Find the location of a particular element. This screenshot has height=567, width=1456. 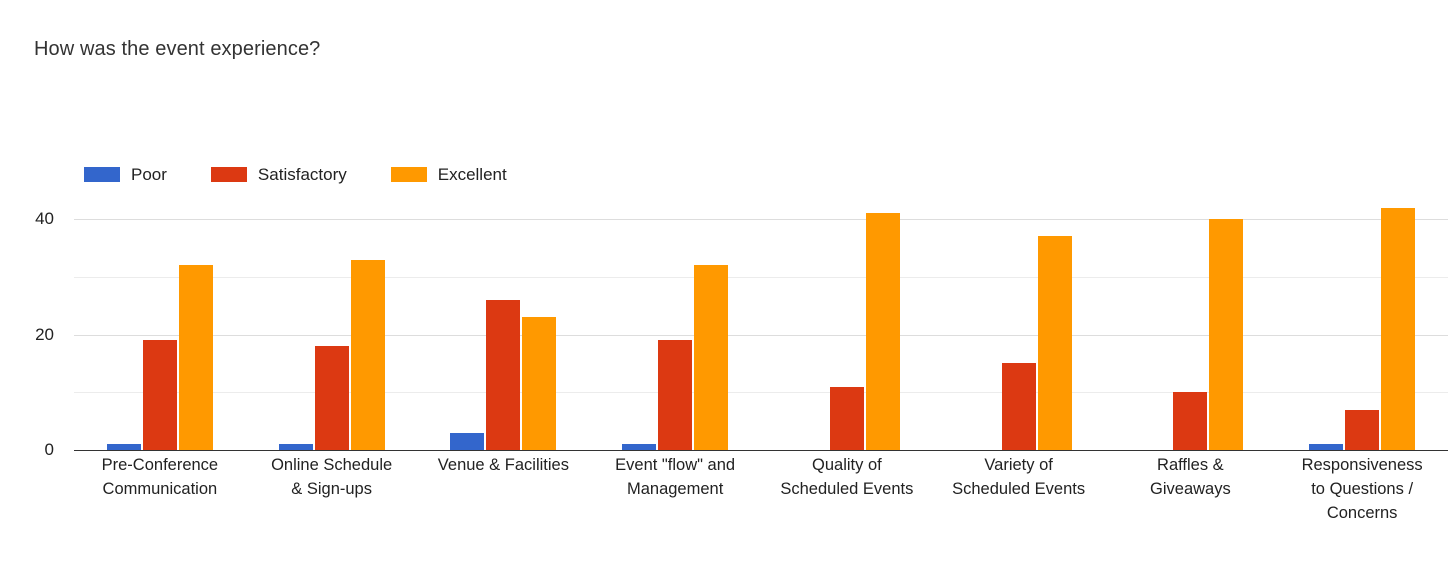

x-axis-label-line: Variety of is located at coordinates (1018, 465).